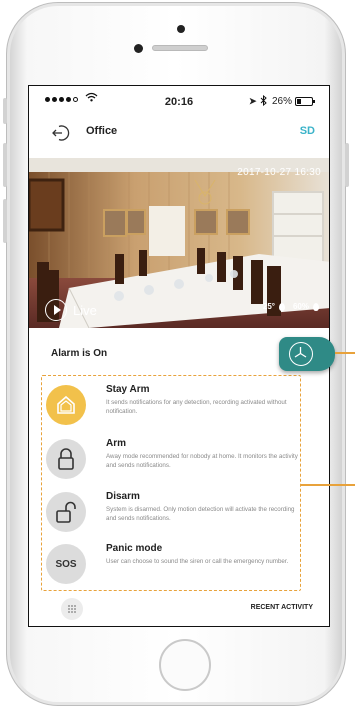 The height and width of the screenshot is (711, 355). I want to click on alarm-status-label: Alarm is On, so click(79, 353).